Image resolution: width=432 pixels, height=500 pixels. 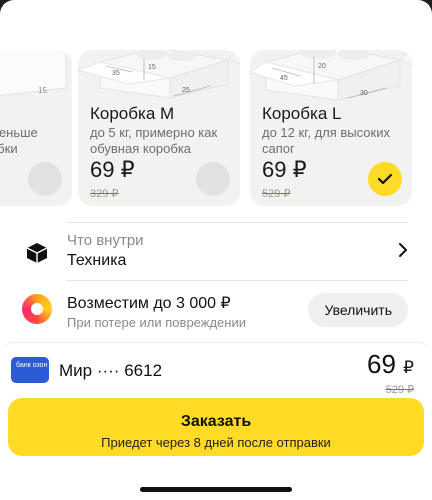 I want to click on contents-value: Техника, so click(x=97, y=260).